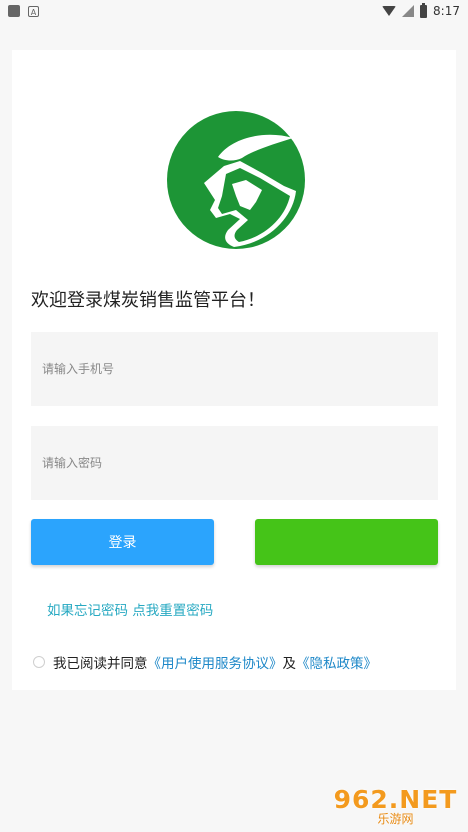 The image size is (468, 832). Describe the element at coordinates (408, 11) in the screenshot. I see `no-signal-icon` at that location.